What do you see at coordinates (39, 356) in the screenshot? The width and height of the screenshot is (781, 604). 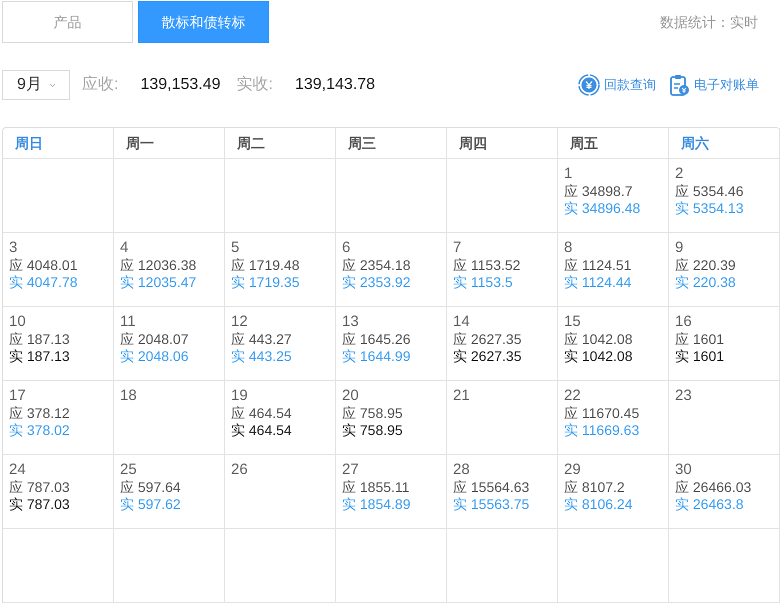 I see `paid-amount: 实 187.13` at bounding box center [39, 356].